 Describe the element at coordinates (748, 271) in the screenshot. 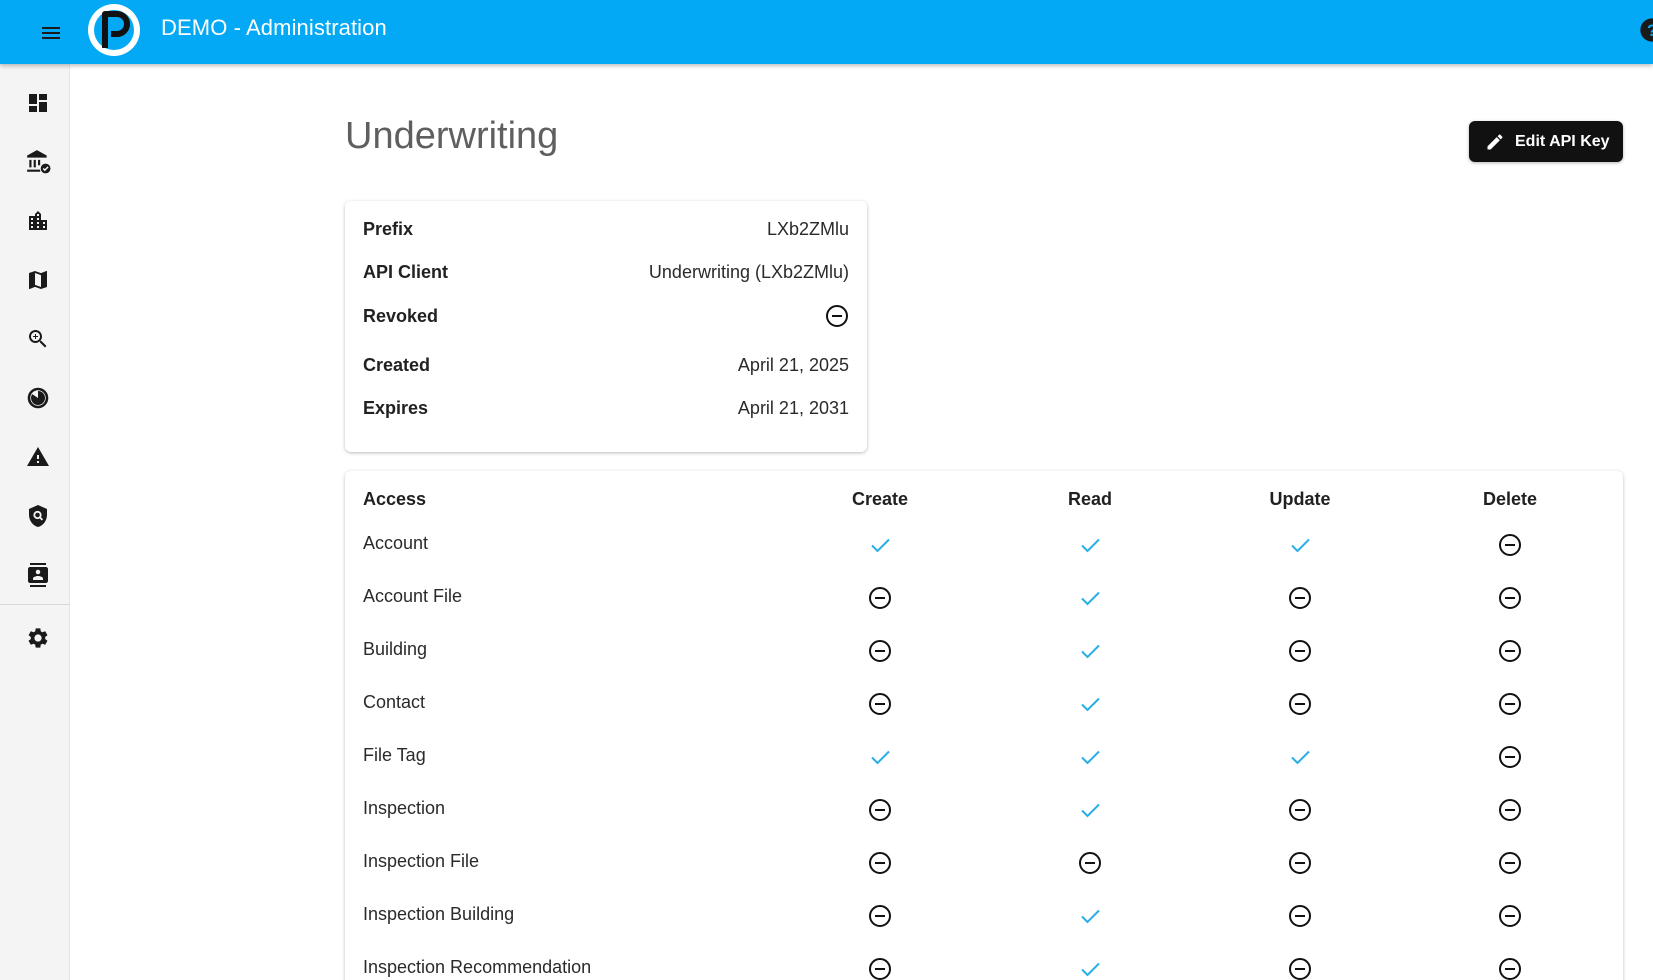

I see `info-value: Underwriting (LXb2ZMlu)` at that location.